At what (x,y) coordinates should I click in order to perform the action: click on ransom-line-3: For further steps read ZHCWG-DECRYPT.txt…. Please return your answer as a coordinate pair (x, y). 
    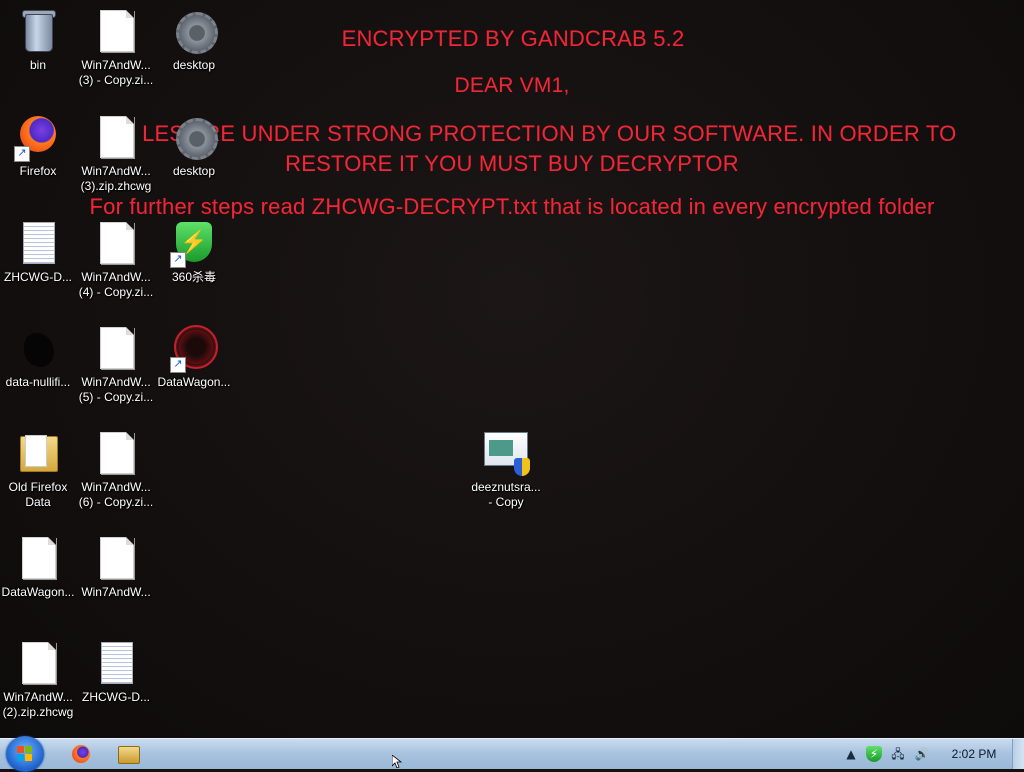
    Looking at the image, I should click on (512, 206).